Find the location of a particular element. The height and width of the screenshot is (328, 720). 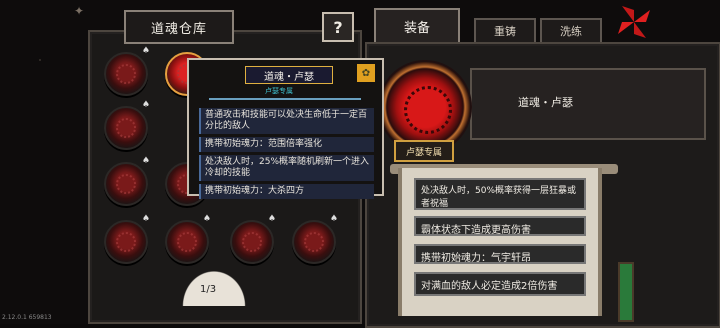

tooltip-effect-item: 携带初始魂力：大杀四方 is located at coordinates (286, 191).